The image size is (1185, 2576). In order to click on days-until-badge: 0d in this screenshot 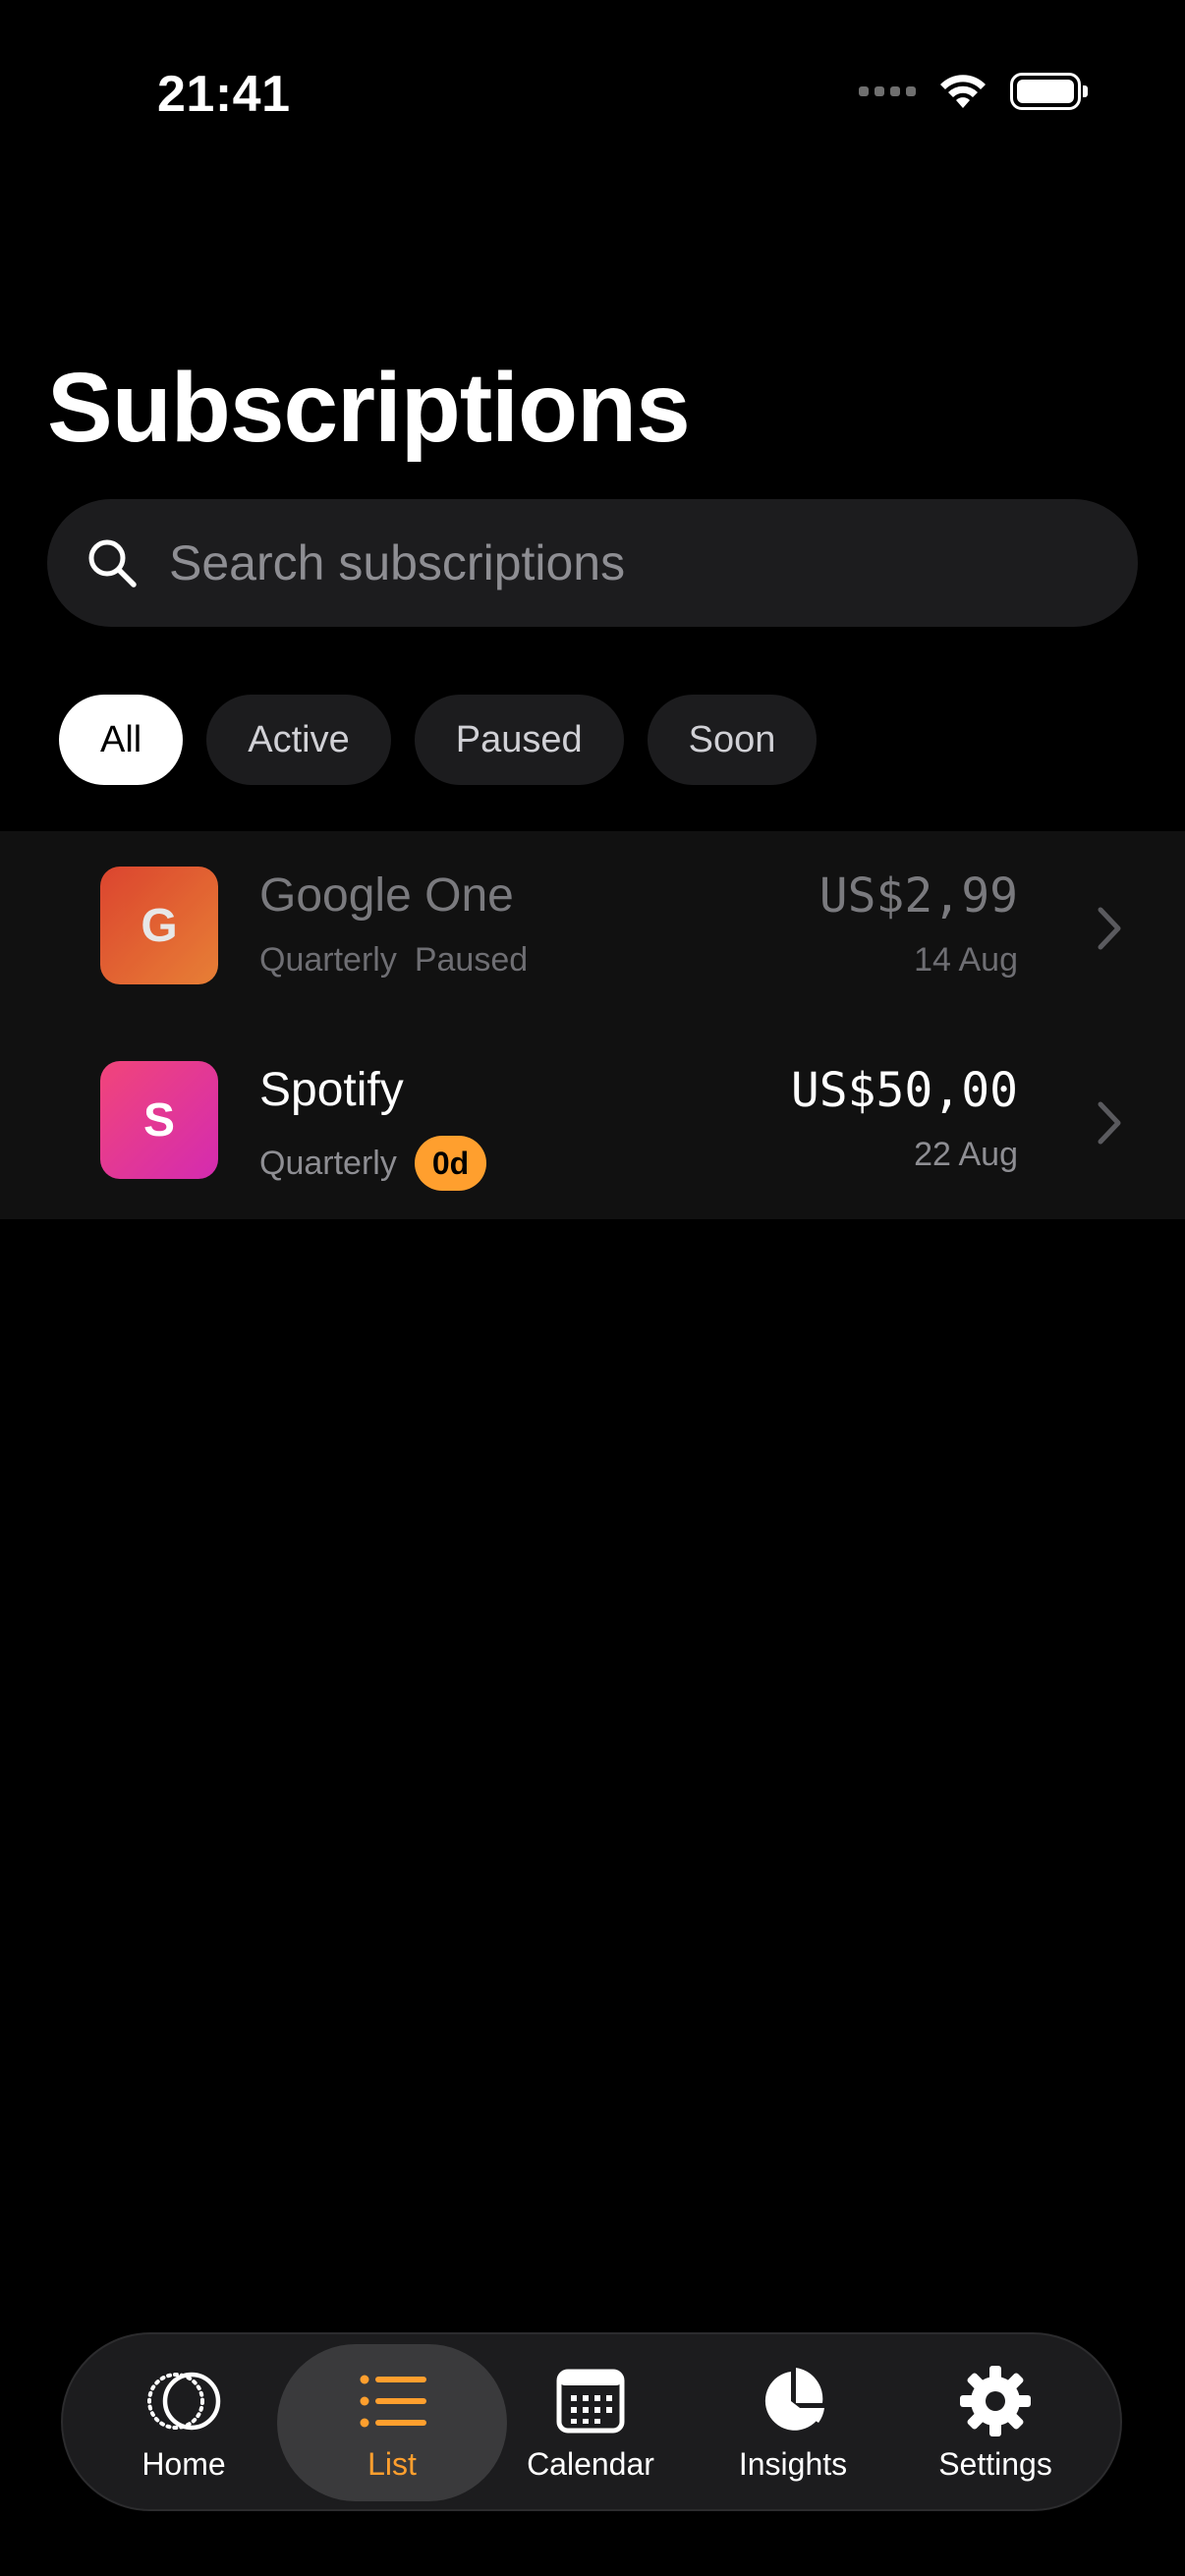, I will do `click(451, 1163)`.